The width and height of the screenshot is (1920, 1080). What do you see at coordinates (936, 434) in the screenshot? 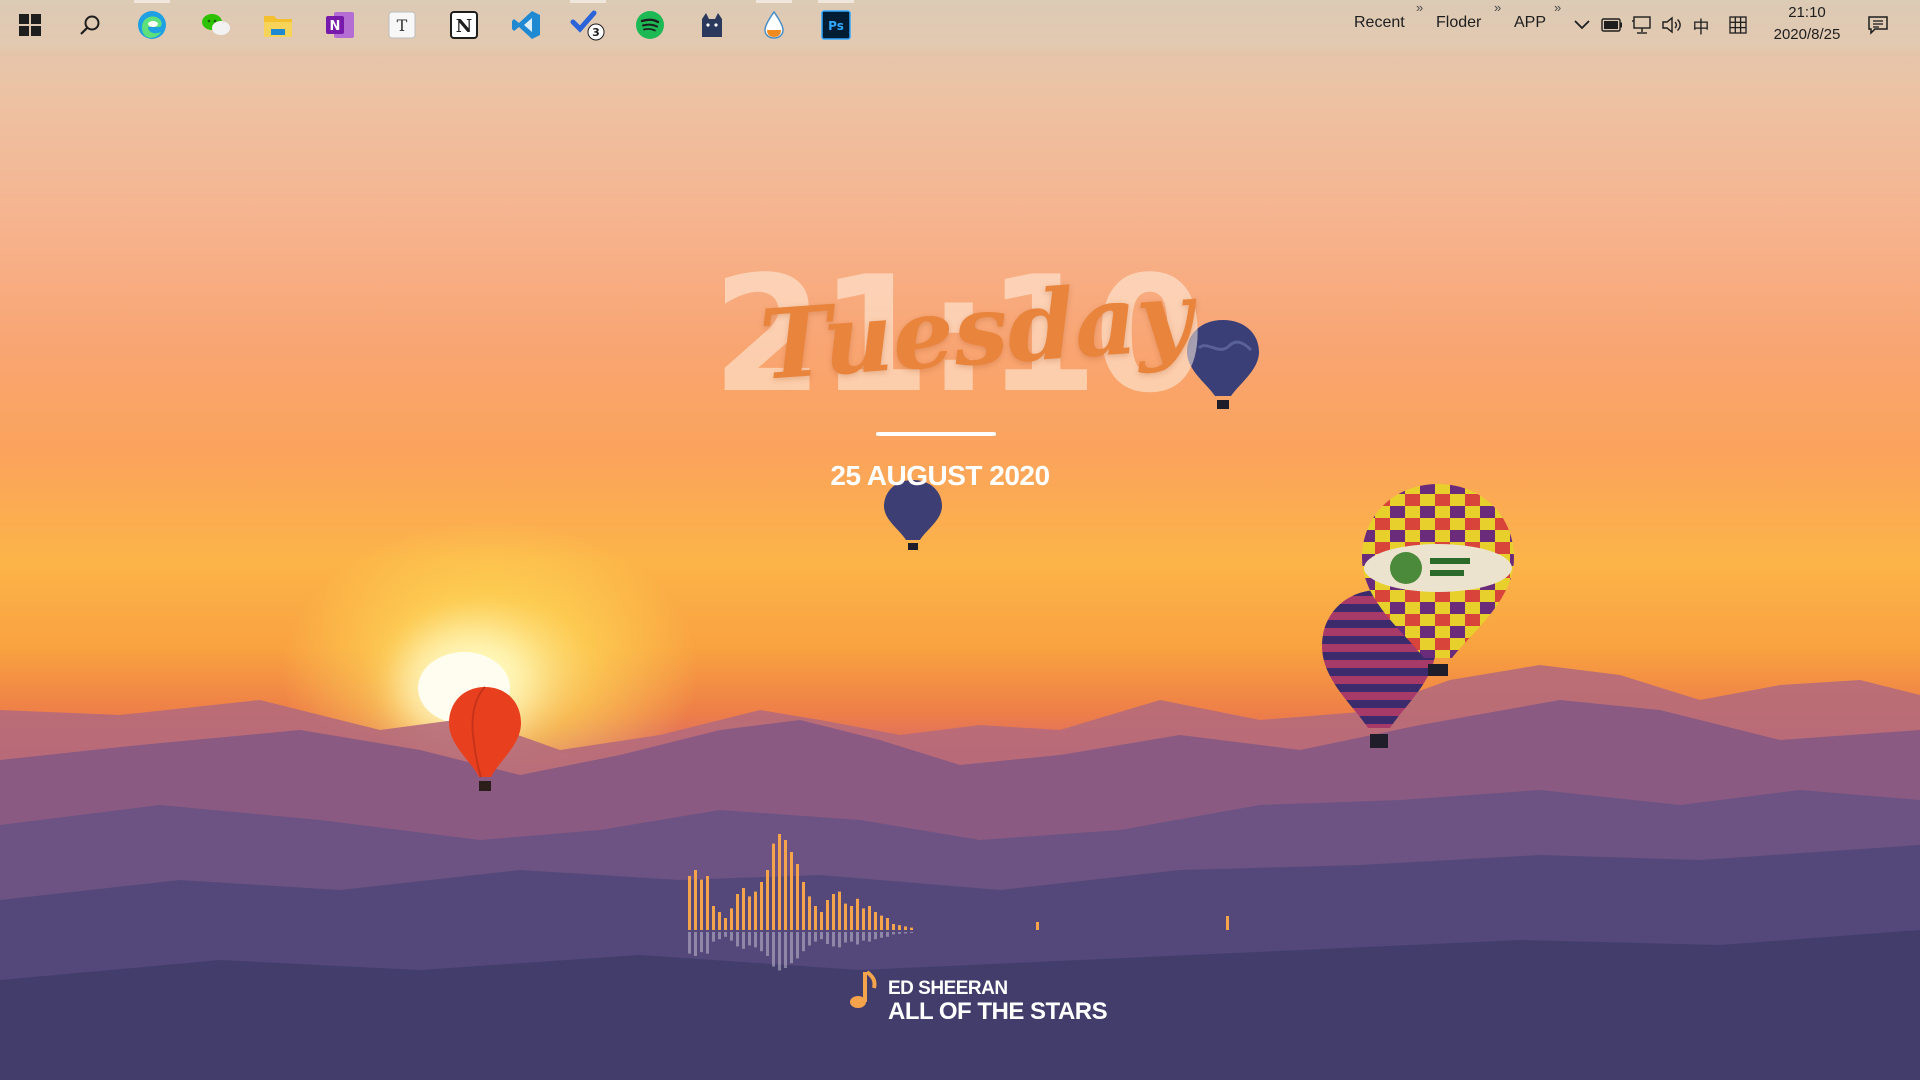
I see `widget-divider` at bounding box center [936, 434].